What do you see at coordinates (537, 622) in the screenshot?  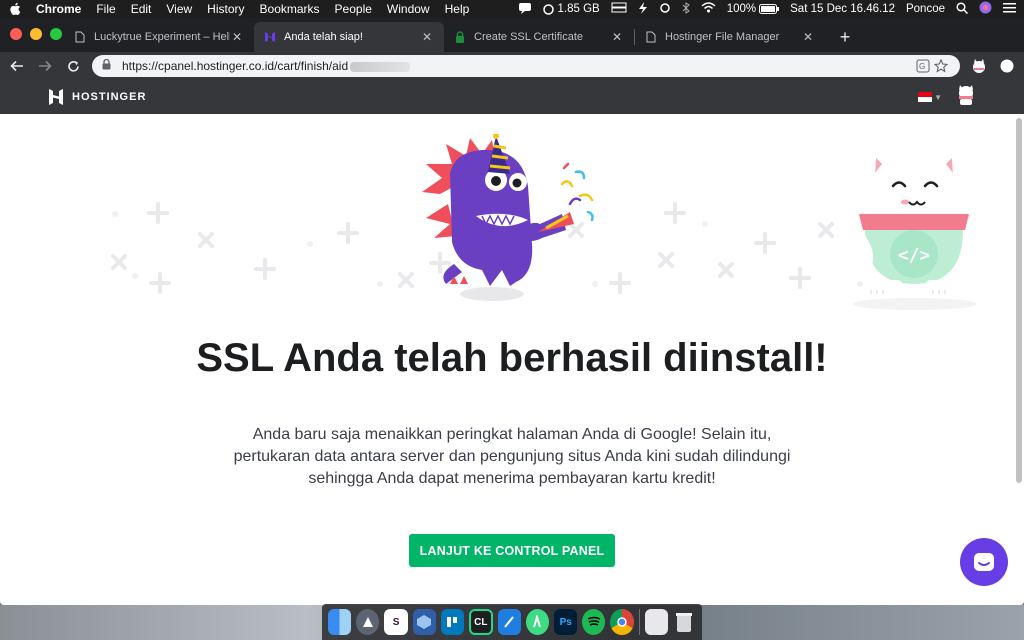 I see `android-studio-icon` at bounding box center [537, 622].